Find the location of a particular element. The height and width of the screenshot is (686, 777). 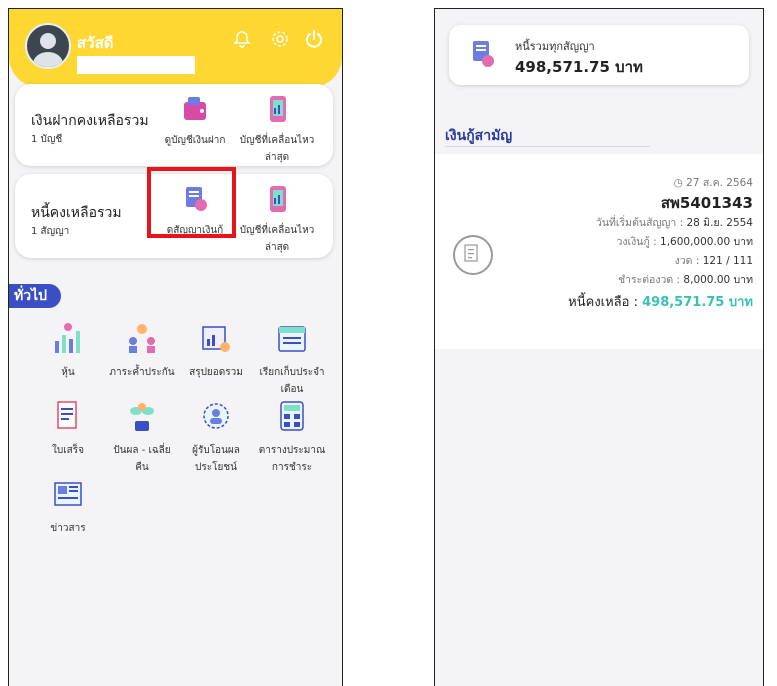

total-debt-amount: 498,571.75 บาท is located at coordinates (579, 67).